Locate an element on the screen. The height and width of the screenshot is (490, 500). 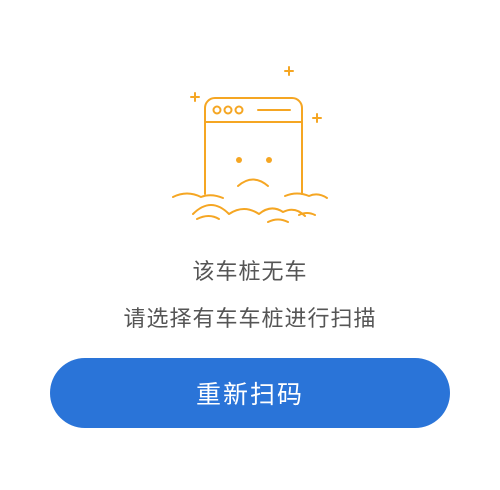
rescan-button: 重新扫码 is located at coordinates (250, 393).